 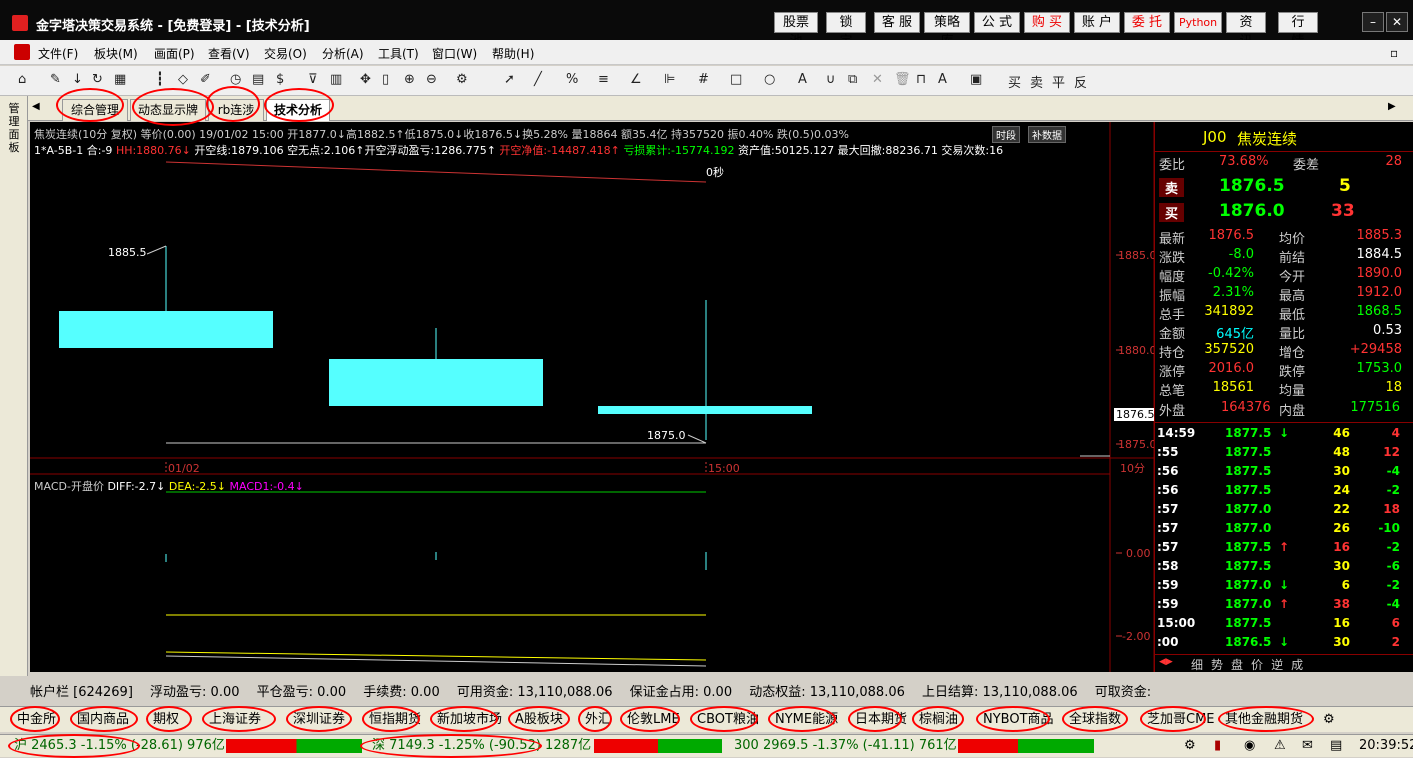 What do you see at coordinates (942, 79) in the screenshot?
I see `color-icon: A` at bounding box center [942, 79].